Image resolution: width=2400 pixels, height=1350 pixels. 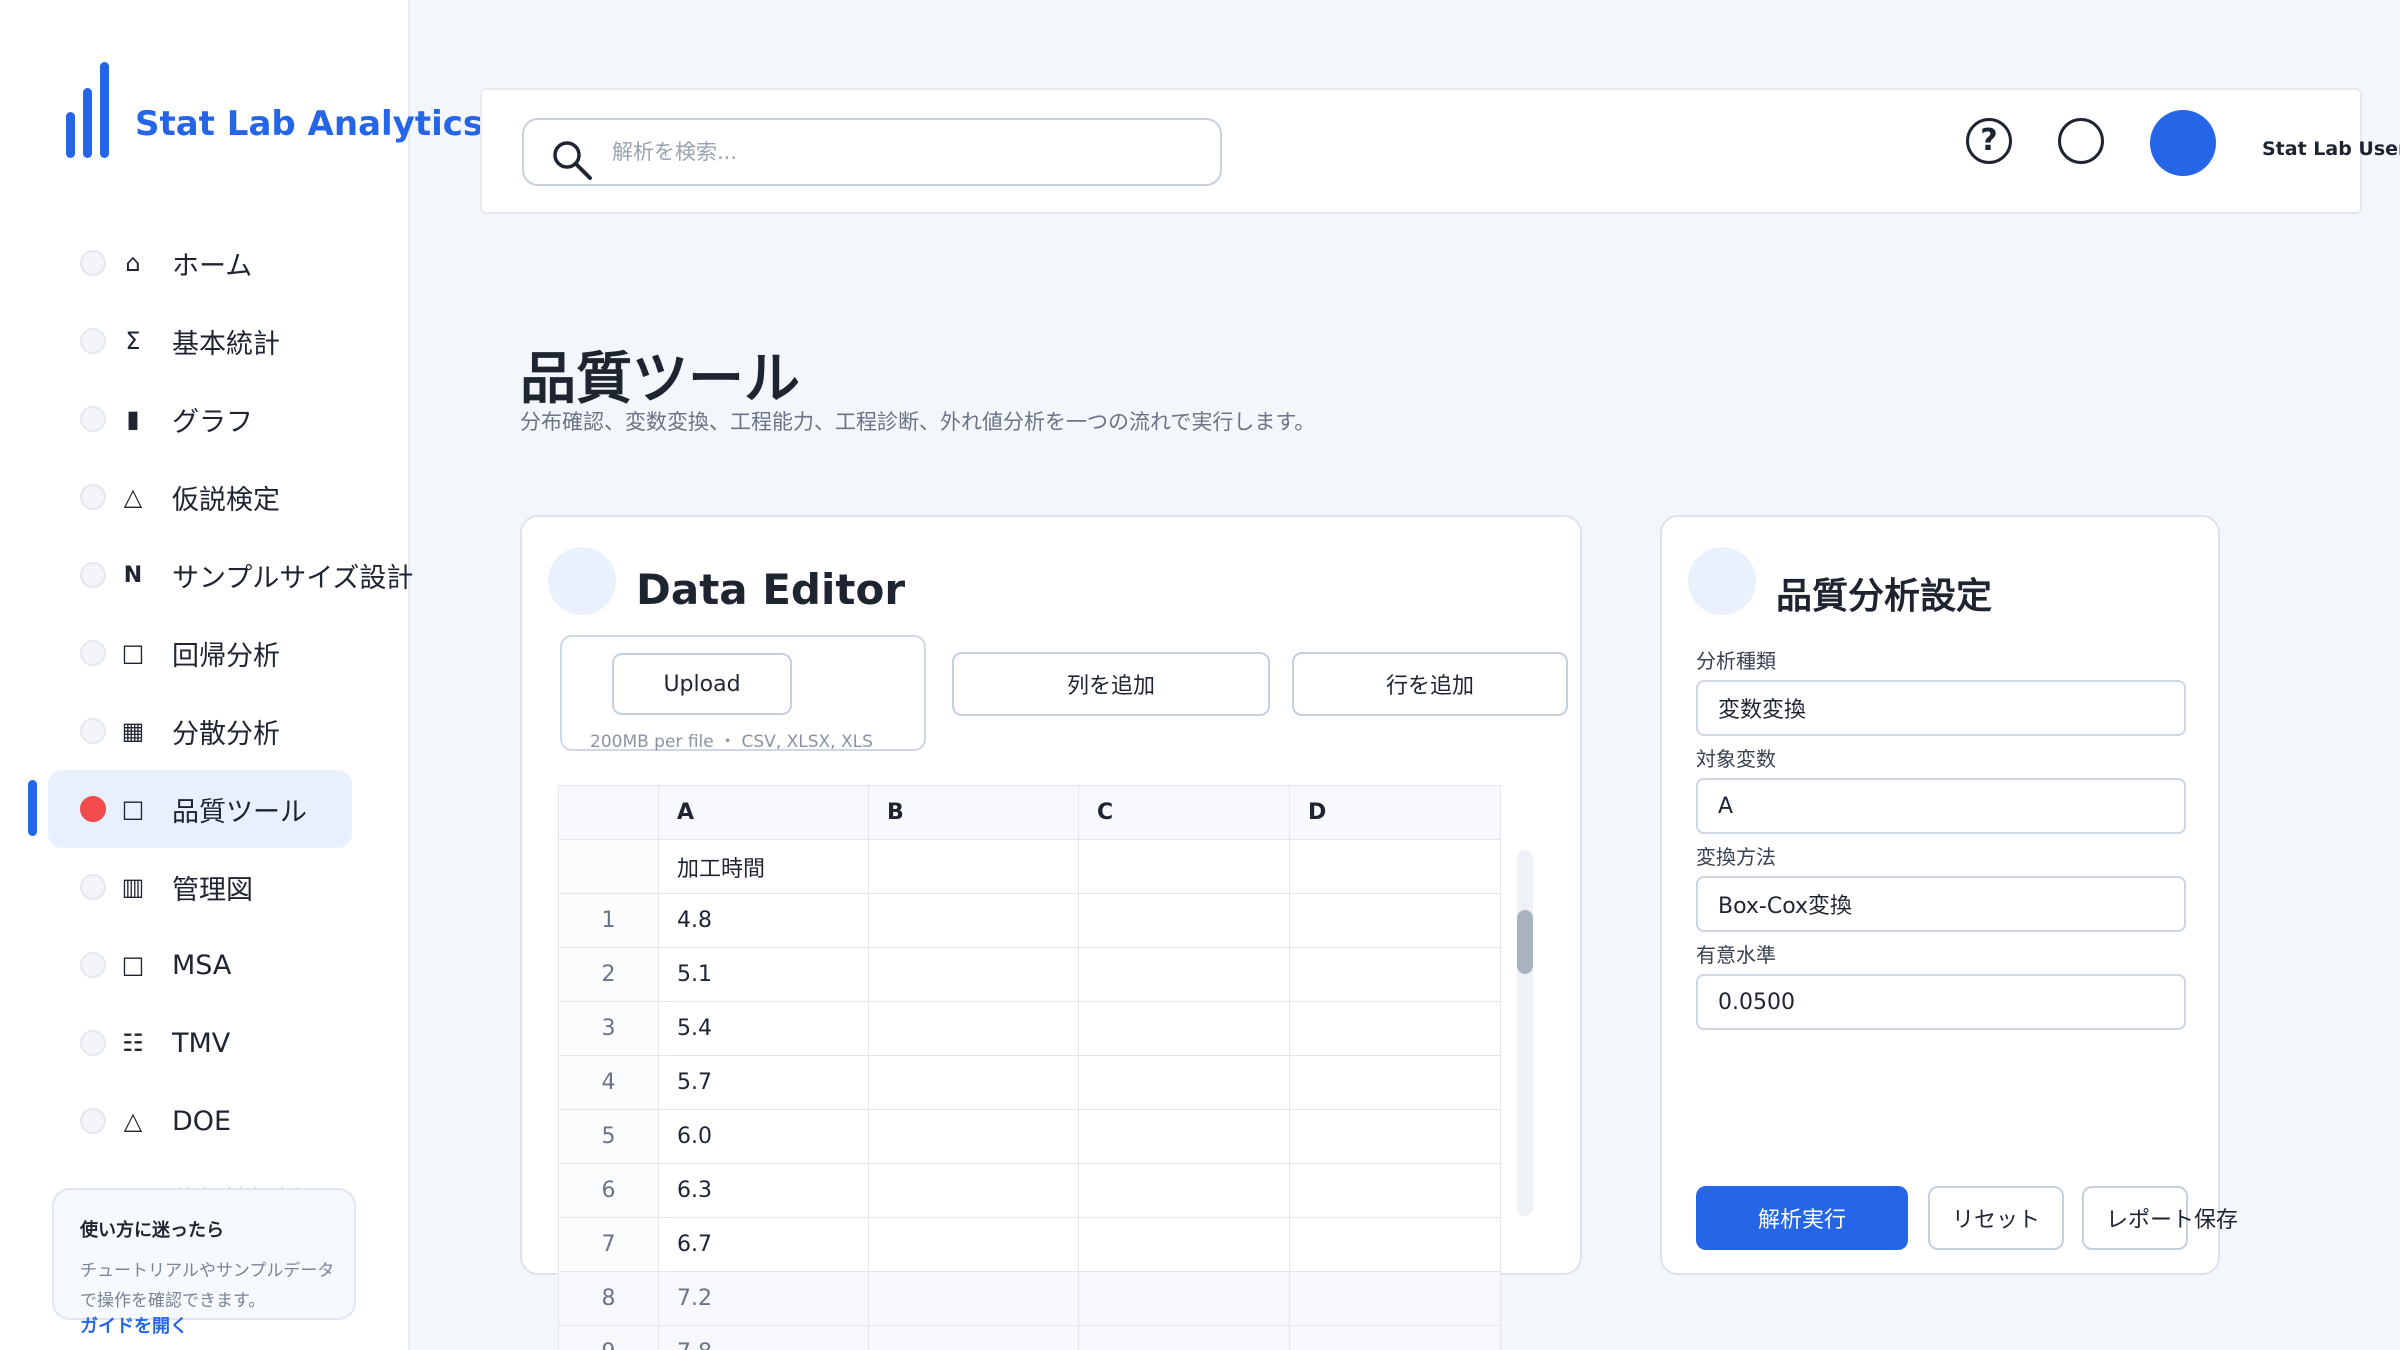 I want to click on editor-title: Data Editor, so click(x=771, y=589).